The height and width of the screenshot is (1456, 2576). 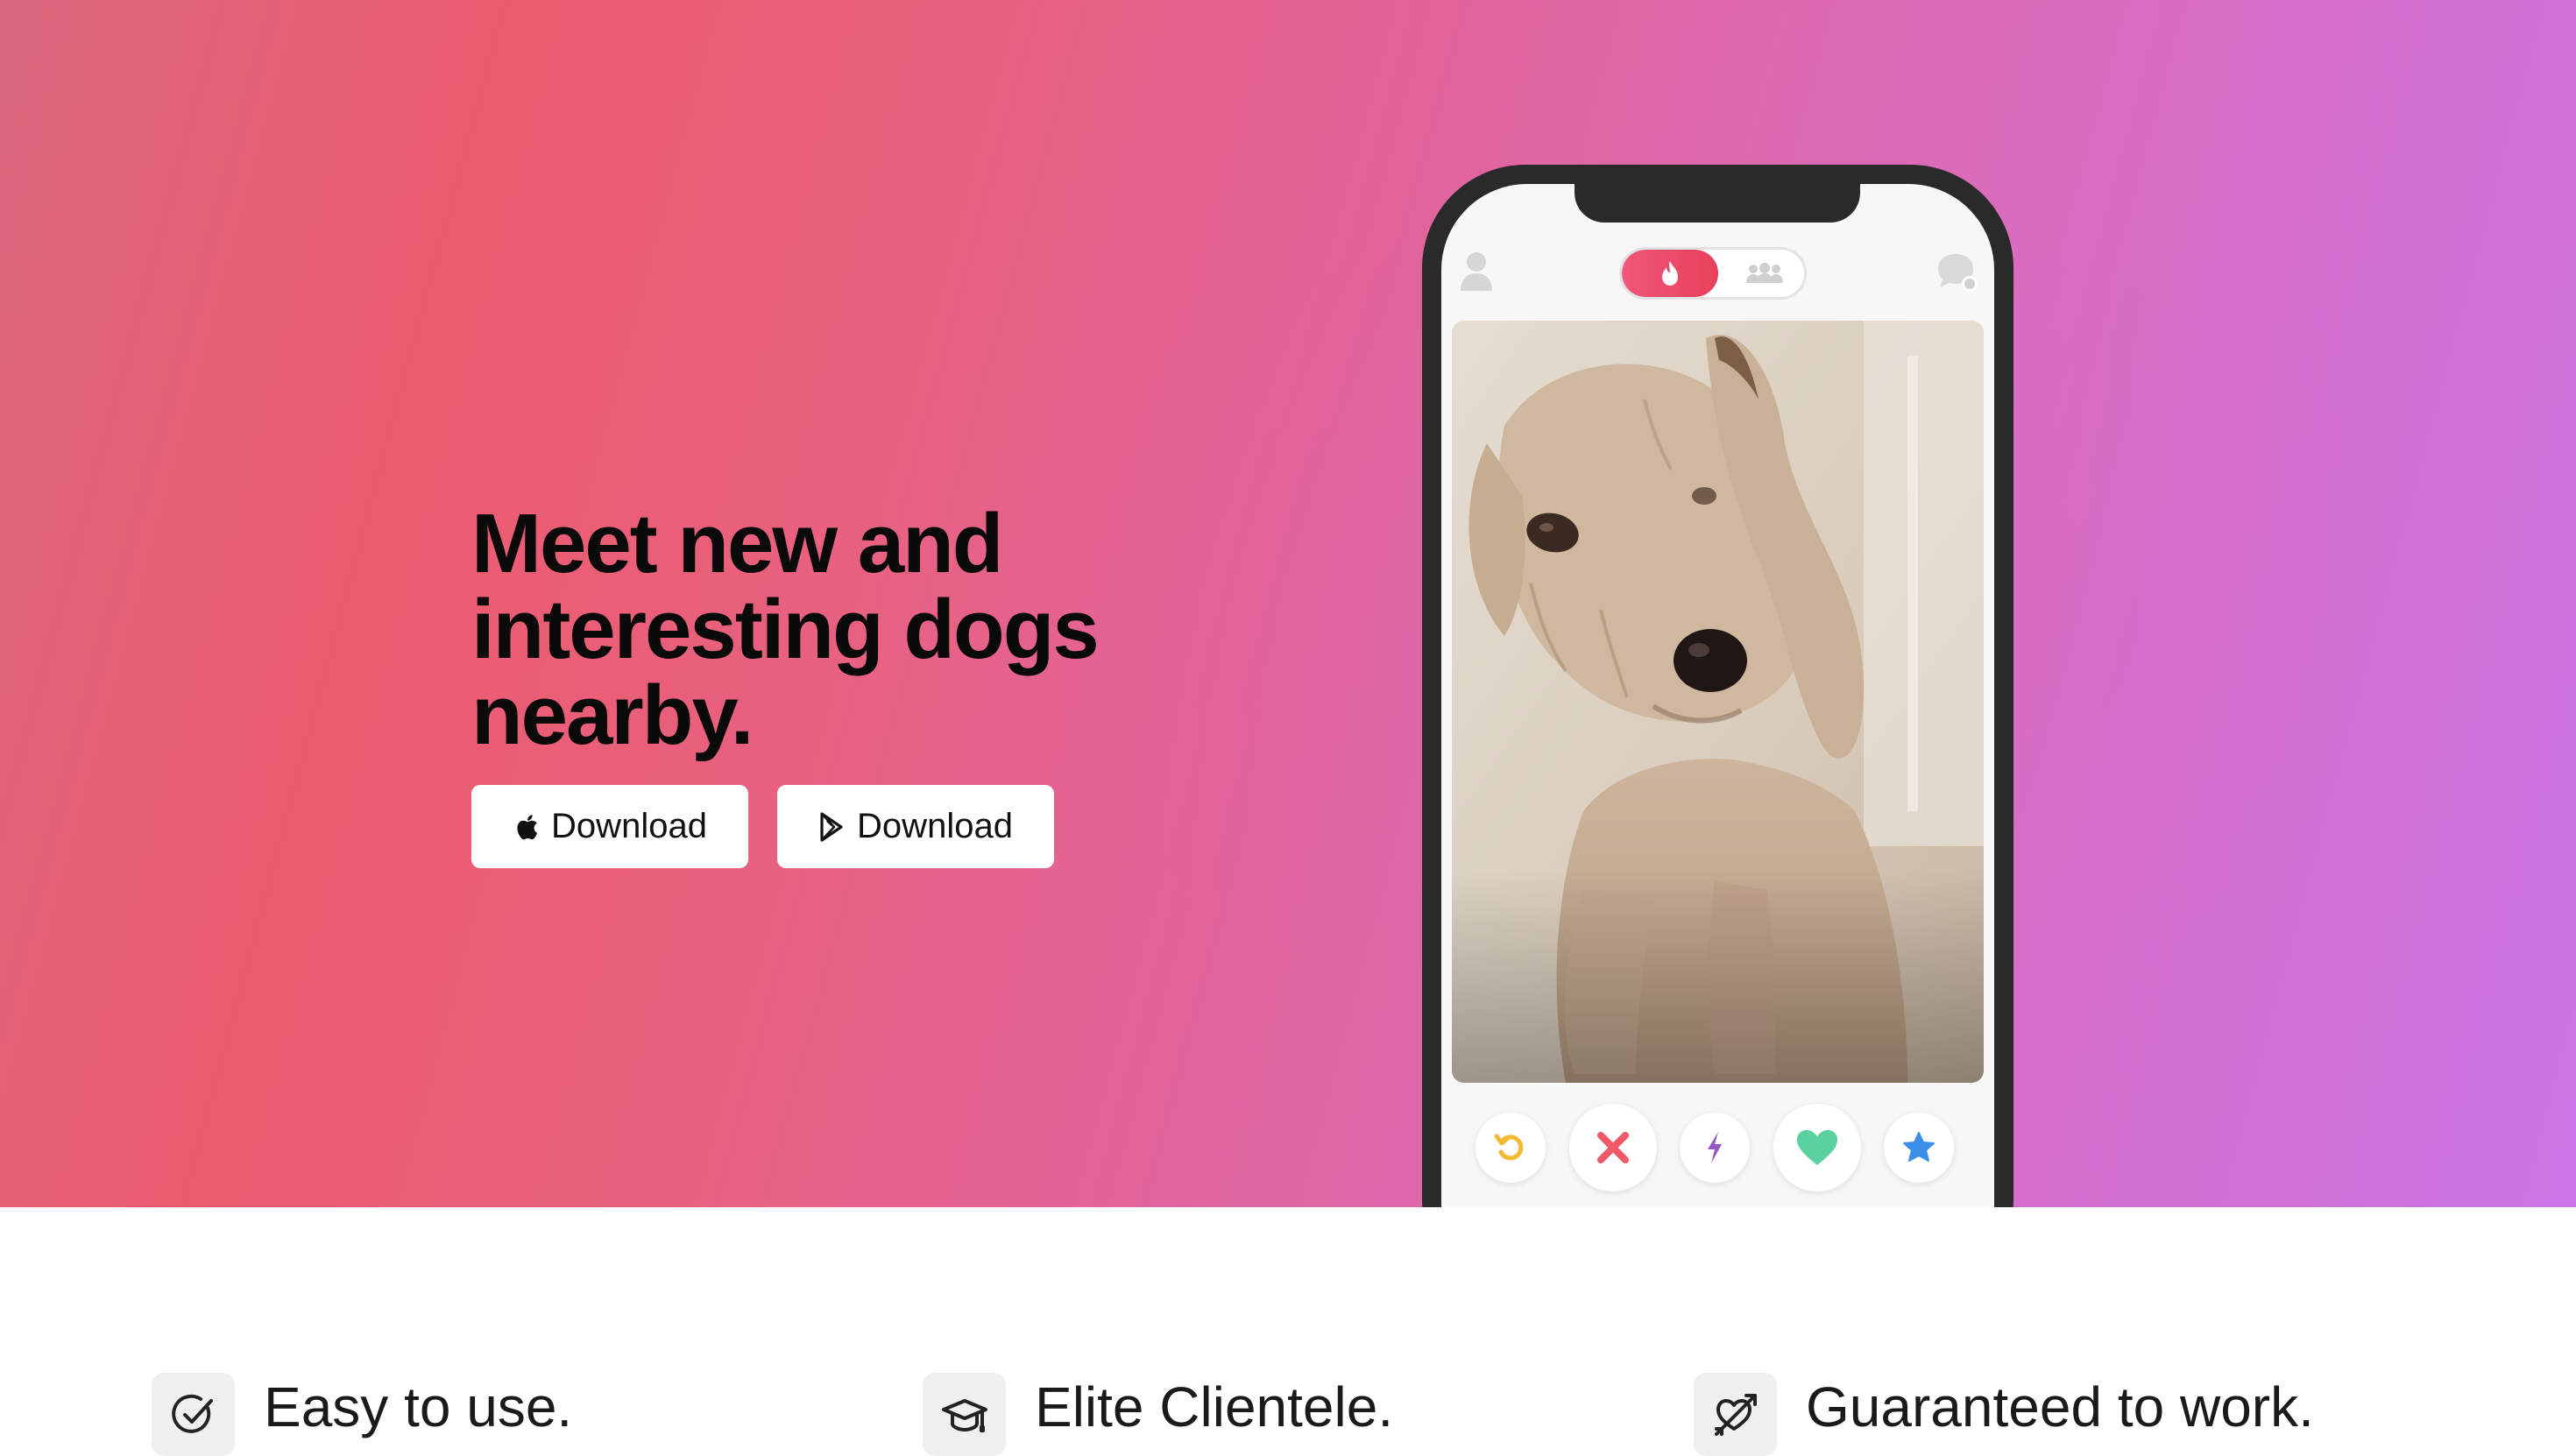 I want to click on feature-elite-clientele: Elite Clientele., so click(x=1273, y=1414).